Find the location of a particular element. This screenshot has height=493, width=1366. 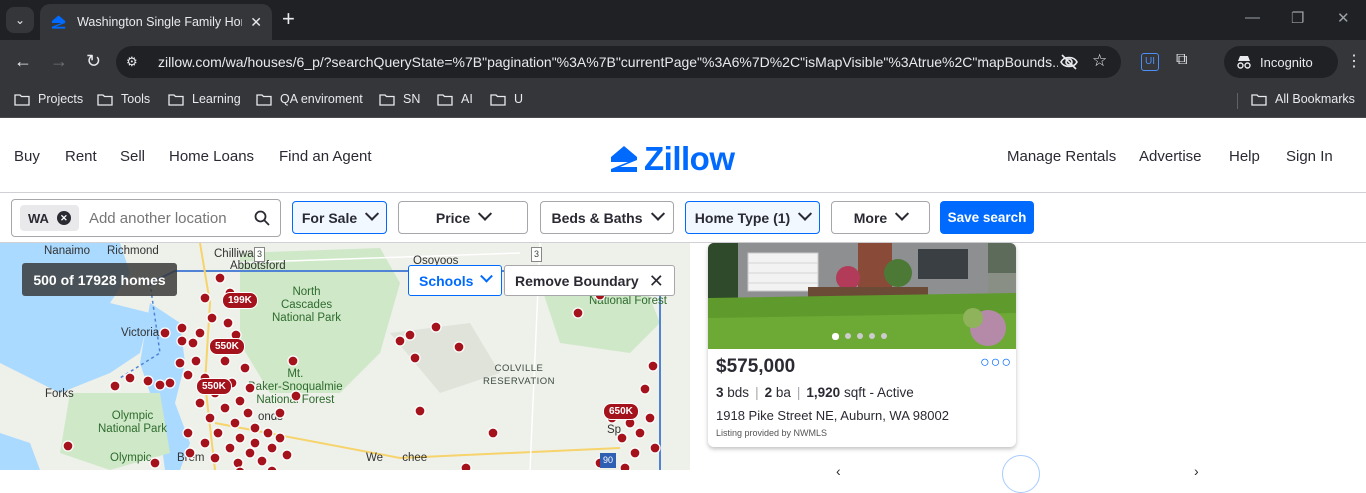

more-filter-button: More is located at coordinates (880, 217).